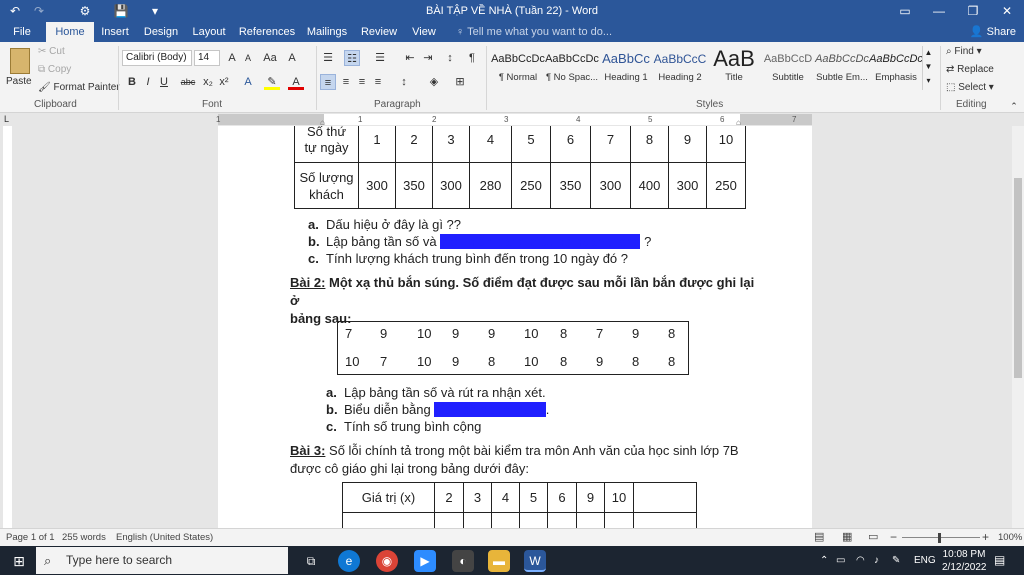 This screenshot has height=575, width=1024. Describe the element at coordinates (208, 82) in the screenshot. I see `subscript-button: x₂` at that location.